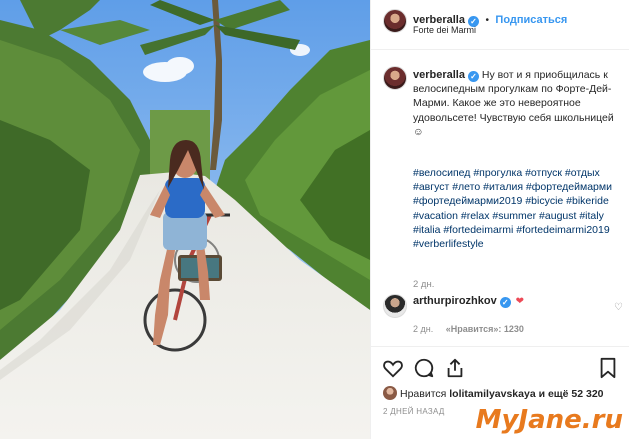 Image resolution: width=629 pixels, height=439 pixels. I want to click on author-avatar, so click(395, 21).